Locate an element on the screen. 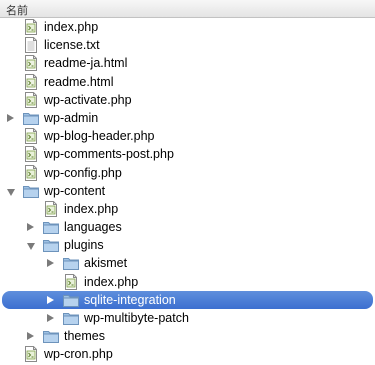  column-header: 名前 is located at coordinates (187, 9).